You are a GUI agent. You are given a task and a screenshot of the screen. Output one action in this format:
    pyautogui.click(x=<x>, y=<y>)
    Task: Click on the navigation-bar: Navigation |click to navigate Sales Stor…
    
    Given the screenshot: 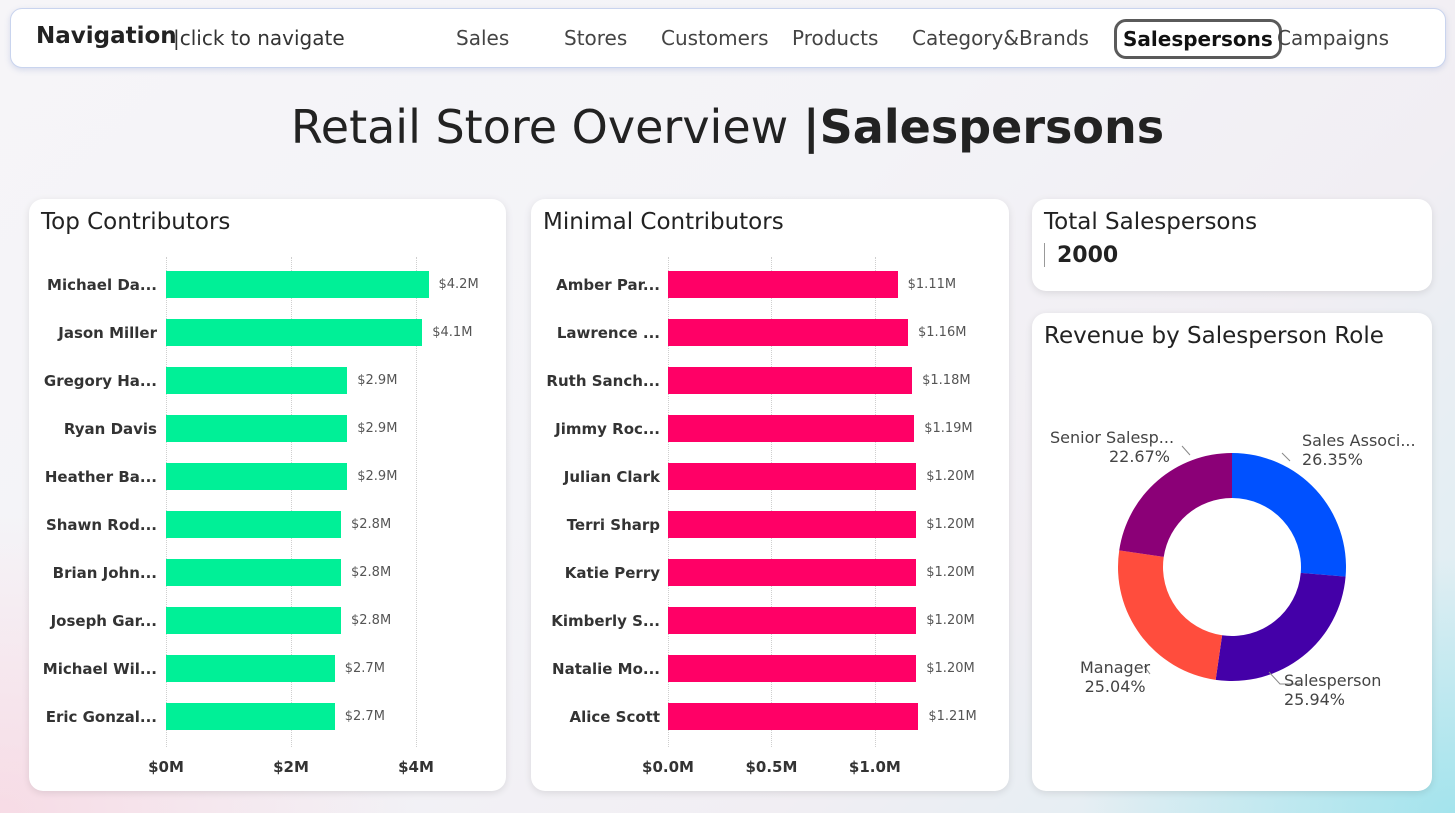 What is the action you would take?
    pyautogui.click(x=728, y=38)
    